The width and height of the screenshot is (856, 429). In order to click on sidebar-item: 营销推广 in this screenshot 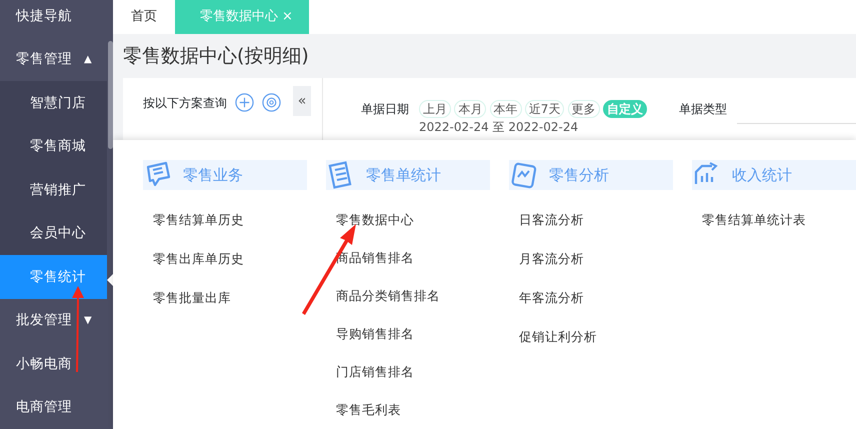, I will do `click(53, 190)`.